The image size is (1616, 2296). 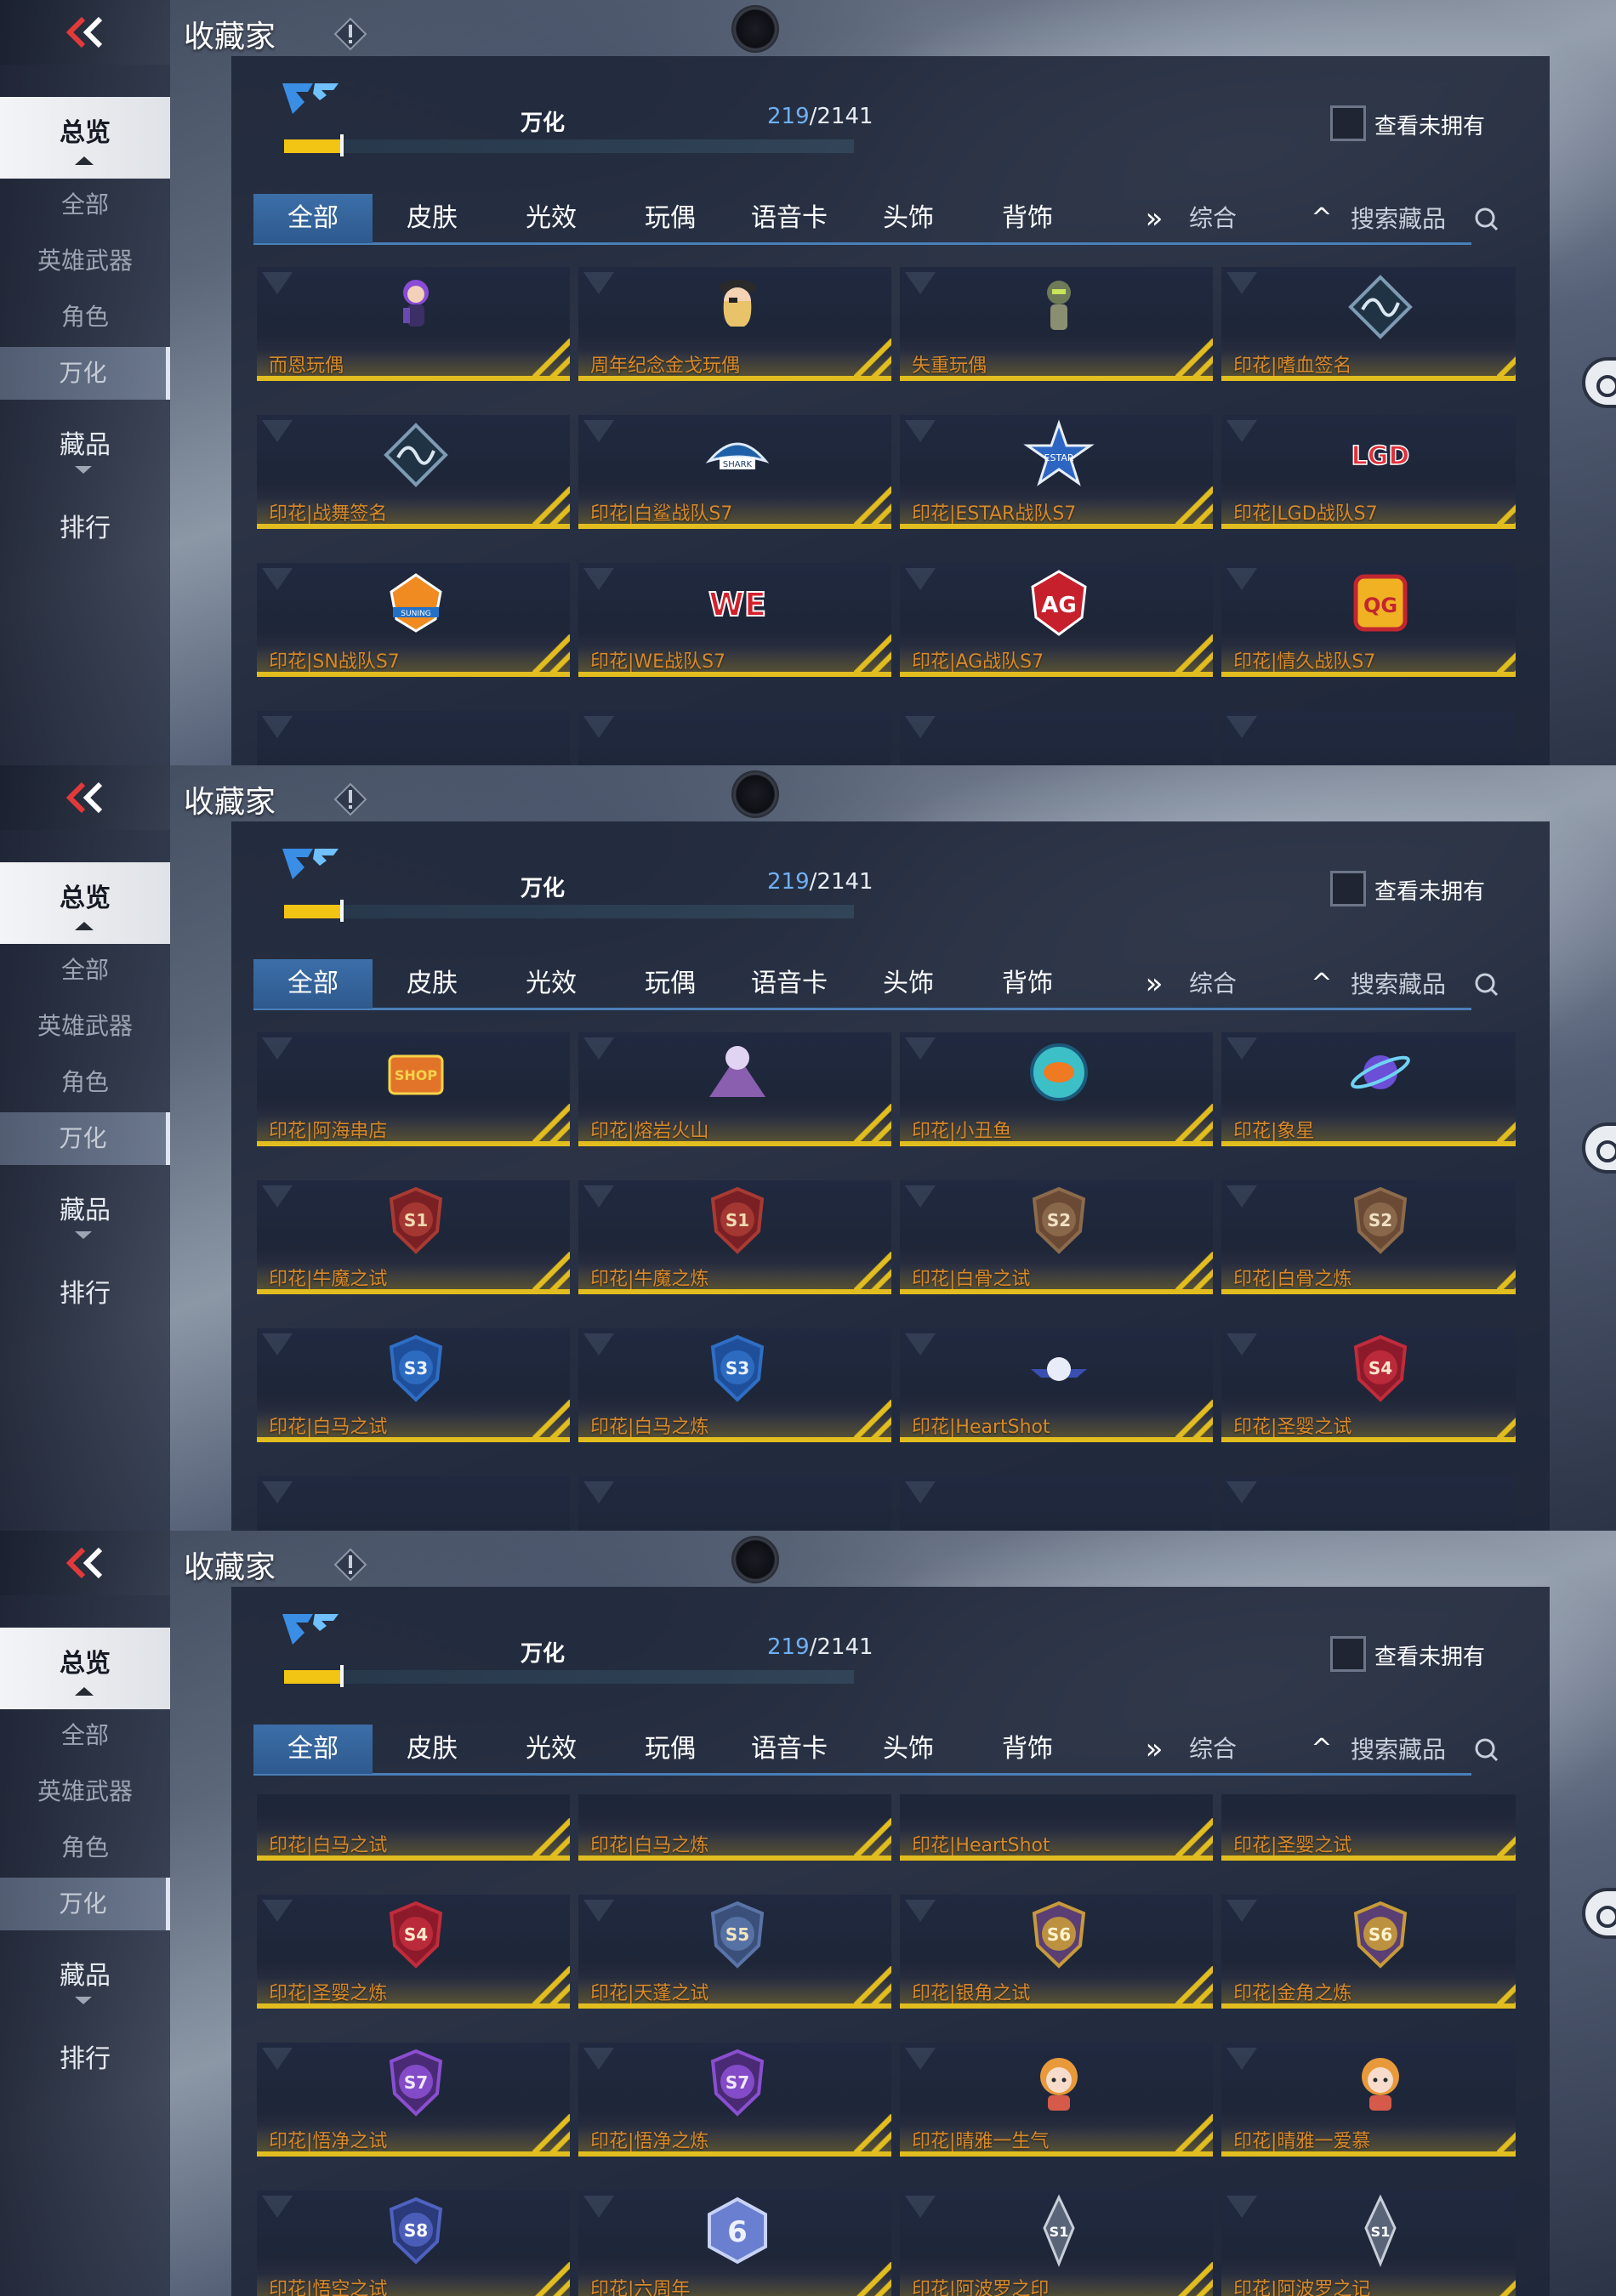 I want to click on item-card: 印花|晴雅一爱慕, so click(x=1368, y=2100).